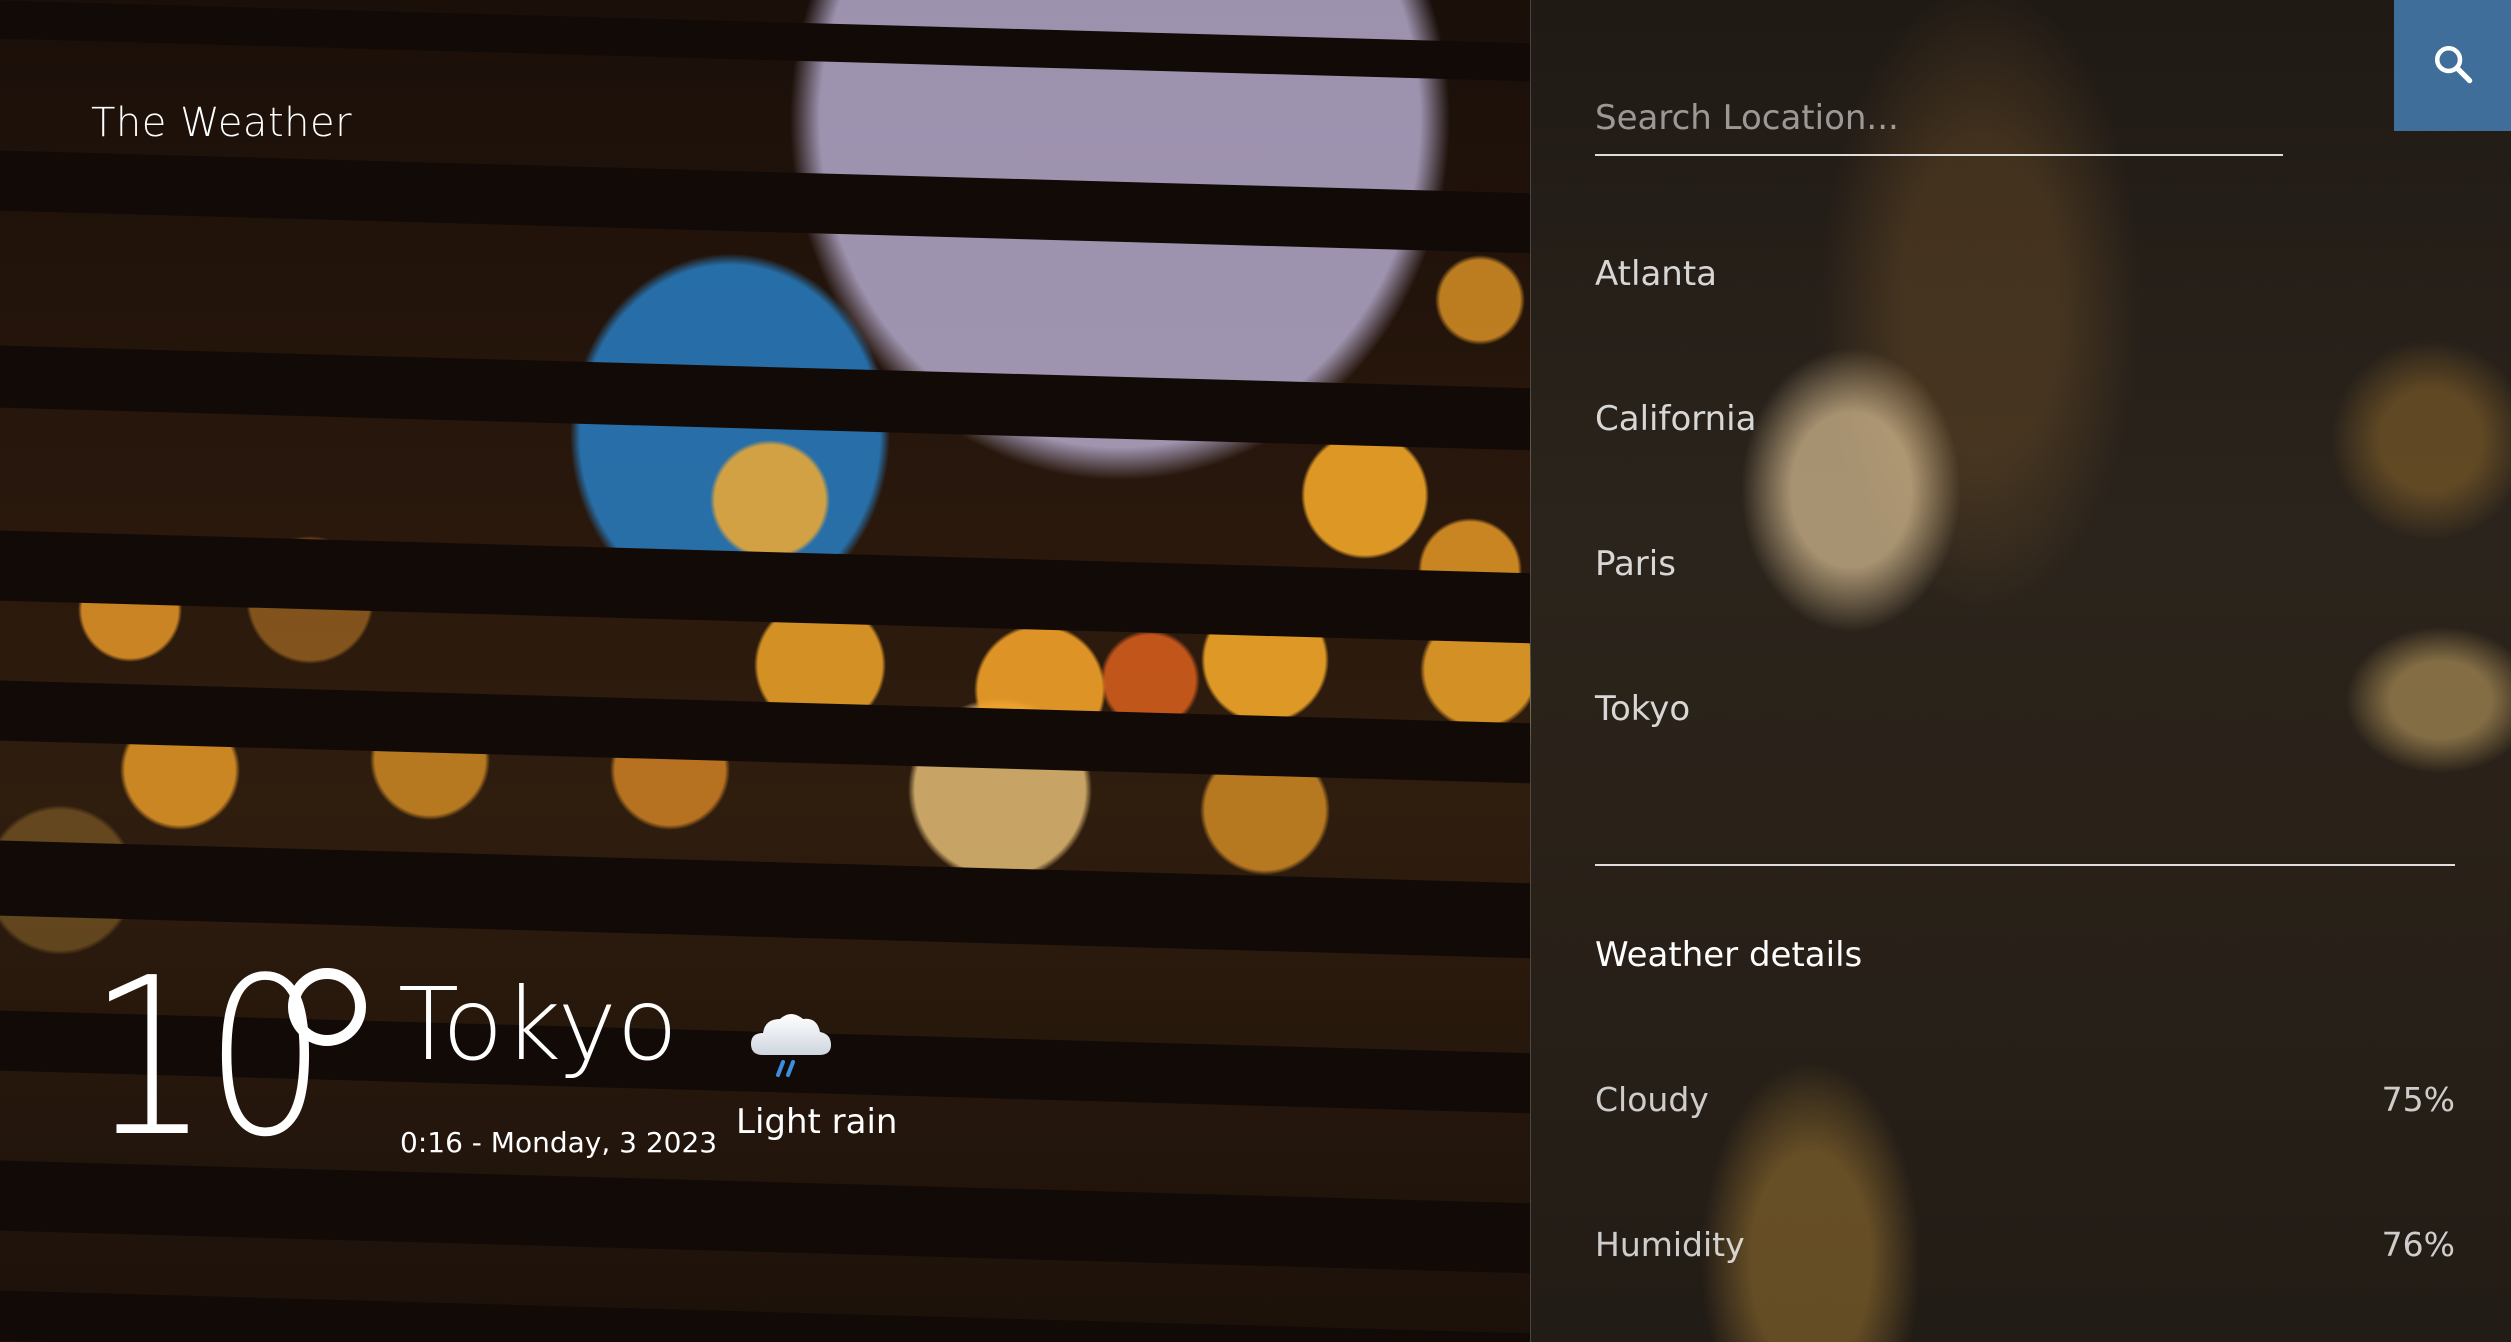 This screenshot has width=2511, height=1342. I want to click on current-city: Tokyo, so click(538, 1024).